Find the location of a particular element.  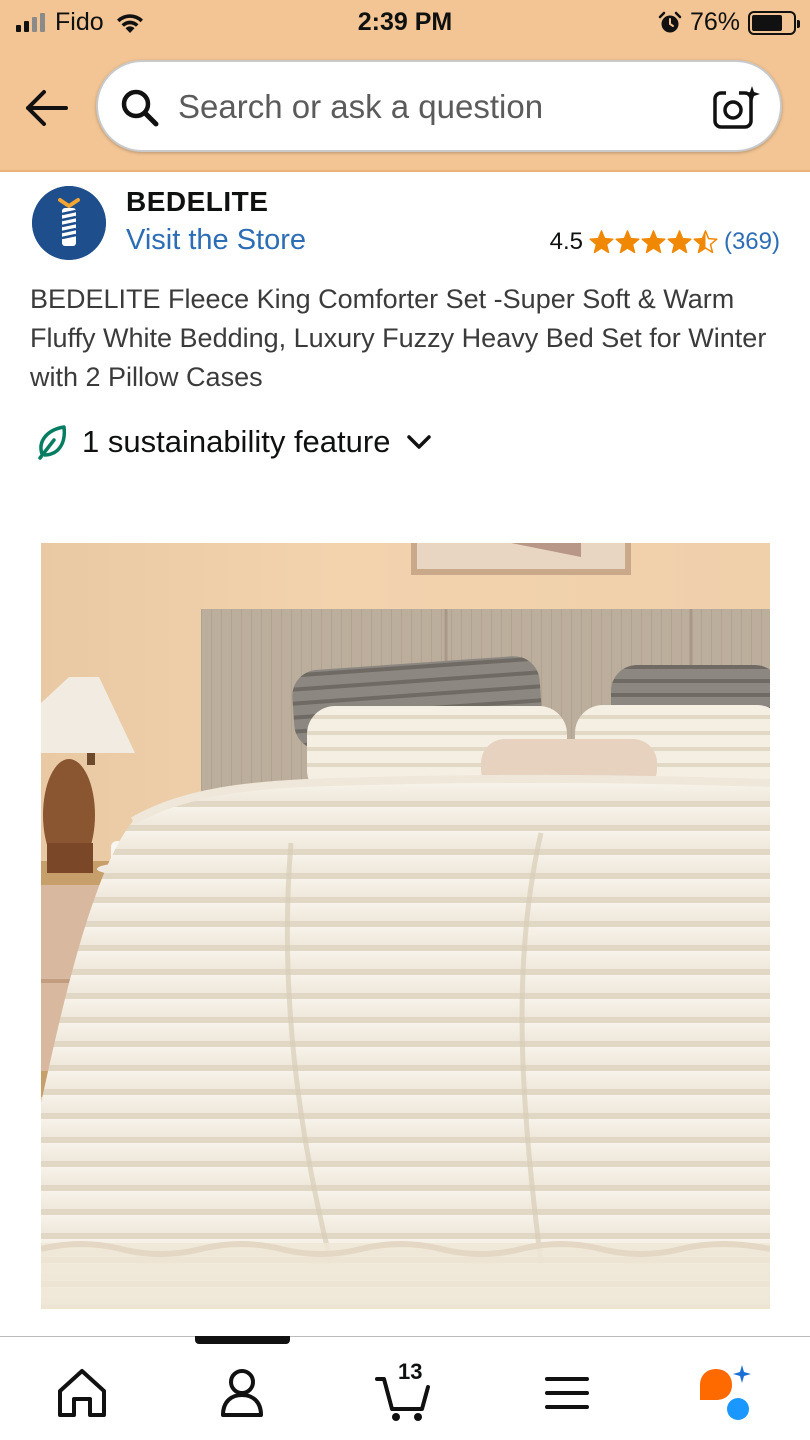

brand-logo is located at coordinates (69, 223).